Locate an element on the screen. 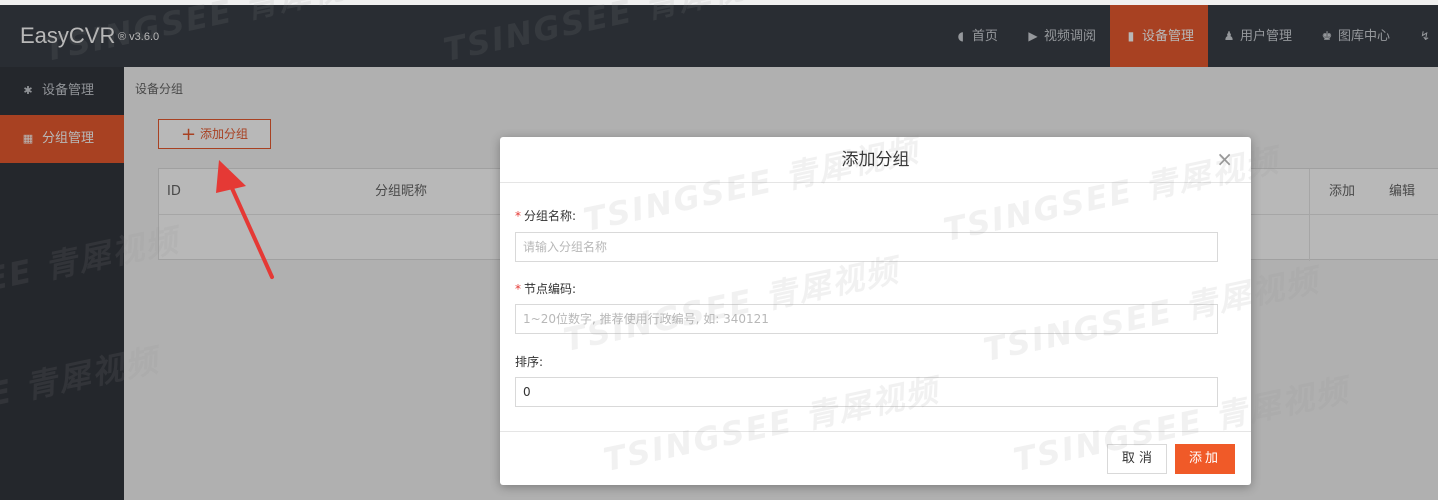  sort-order-input is located at coordinates (866, 392).